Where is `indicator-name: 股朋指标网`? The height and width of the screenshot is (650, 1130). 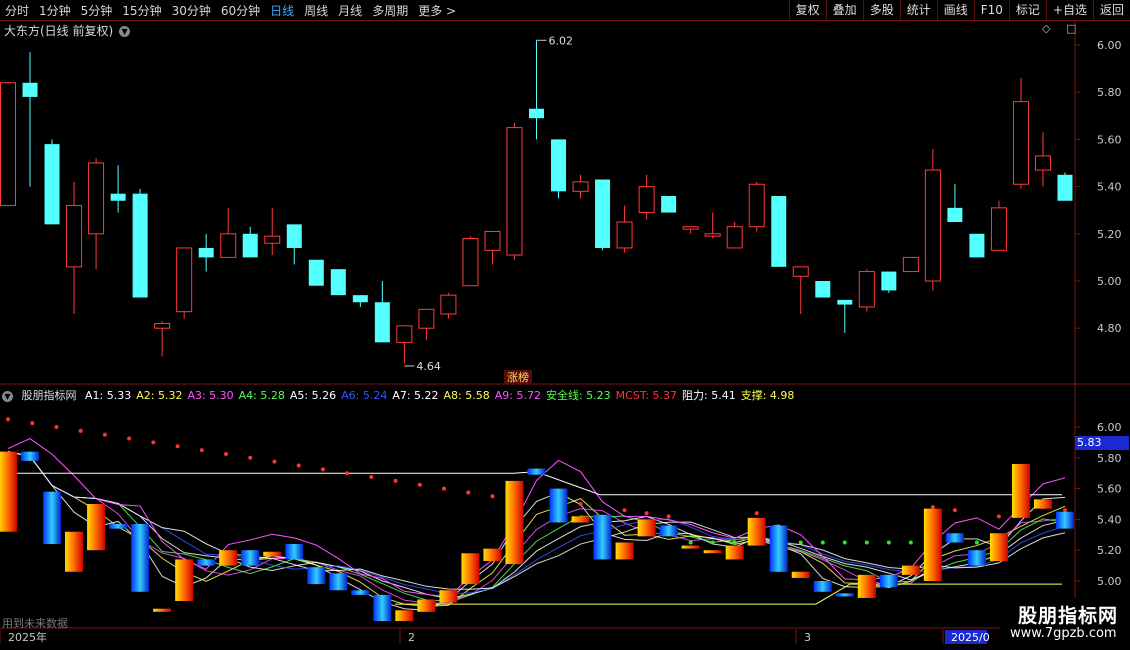 indicator-name: 股朋指标网 is located at coordinates (49, 395).